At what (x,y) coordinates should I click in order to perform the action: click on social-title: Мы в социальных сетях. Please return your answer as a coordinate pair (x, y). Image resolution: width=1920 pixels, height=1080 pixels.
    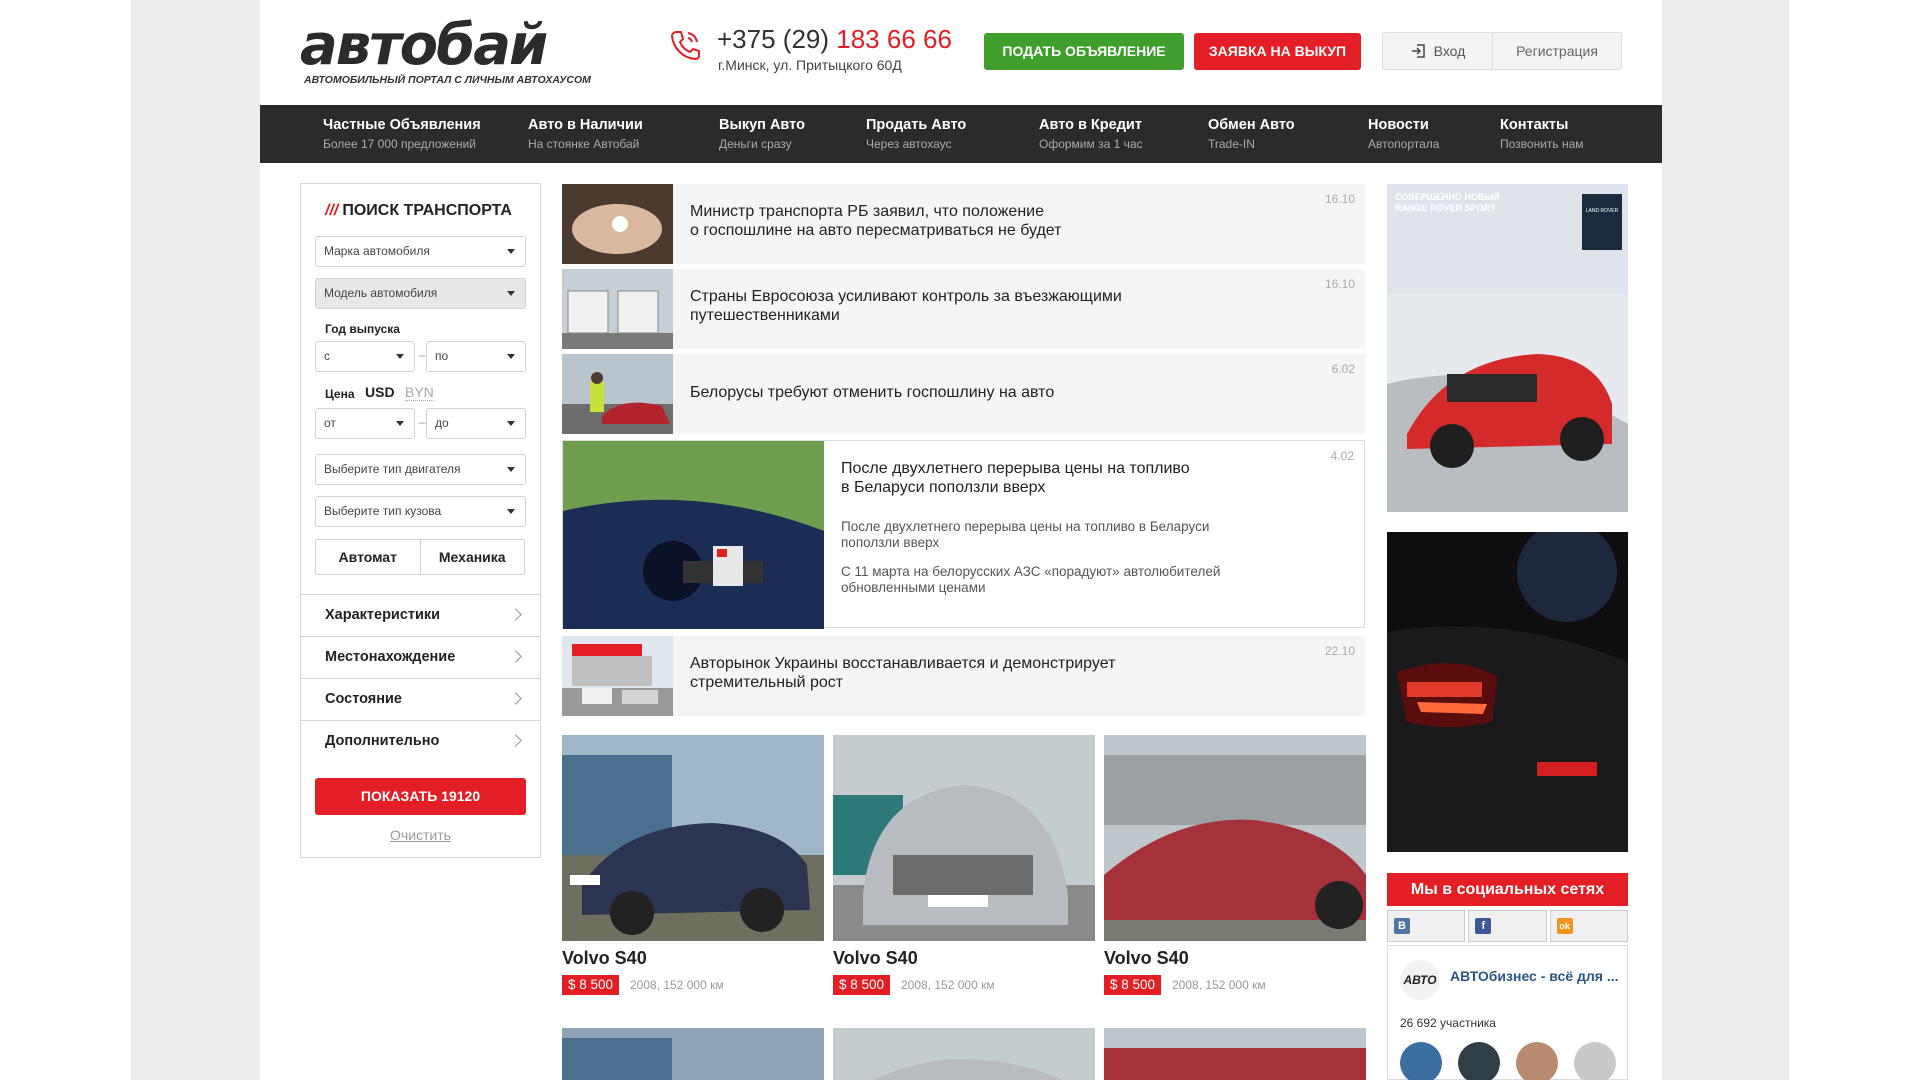
    Looking at the image, I should click on (1507, 889).